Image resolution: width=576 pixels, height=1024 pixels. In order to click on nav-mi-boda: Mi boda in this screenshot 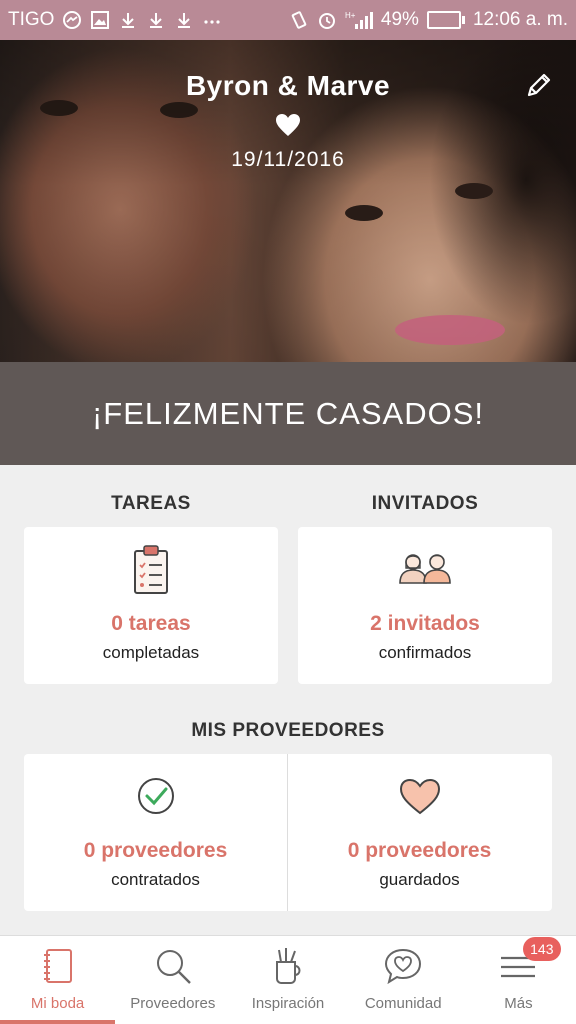, I will do `click(58, 980)`.